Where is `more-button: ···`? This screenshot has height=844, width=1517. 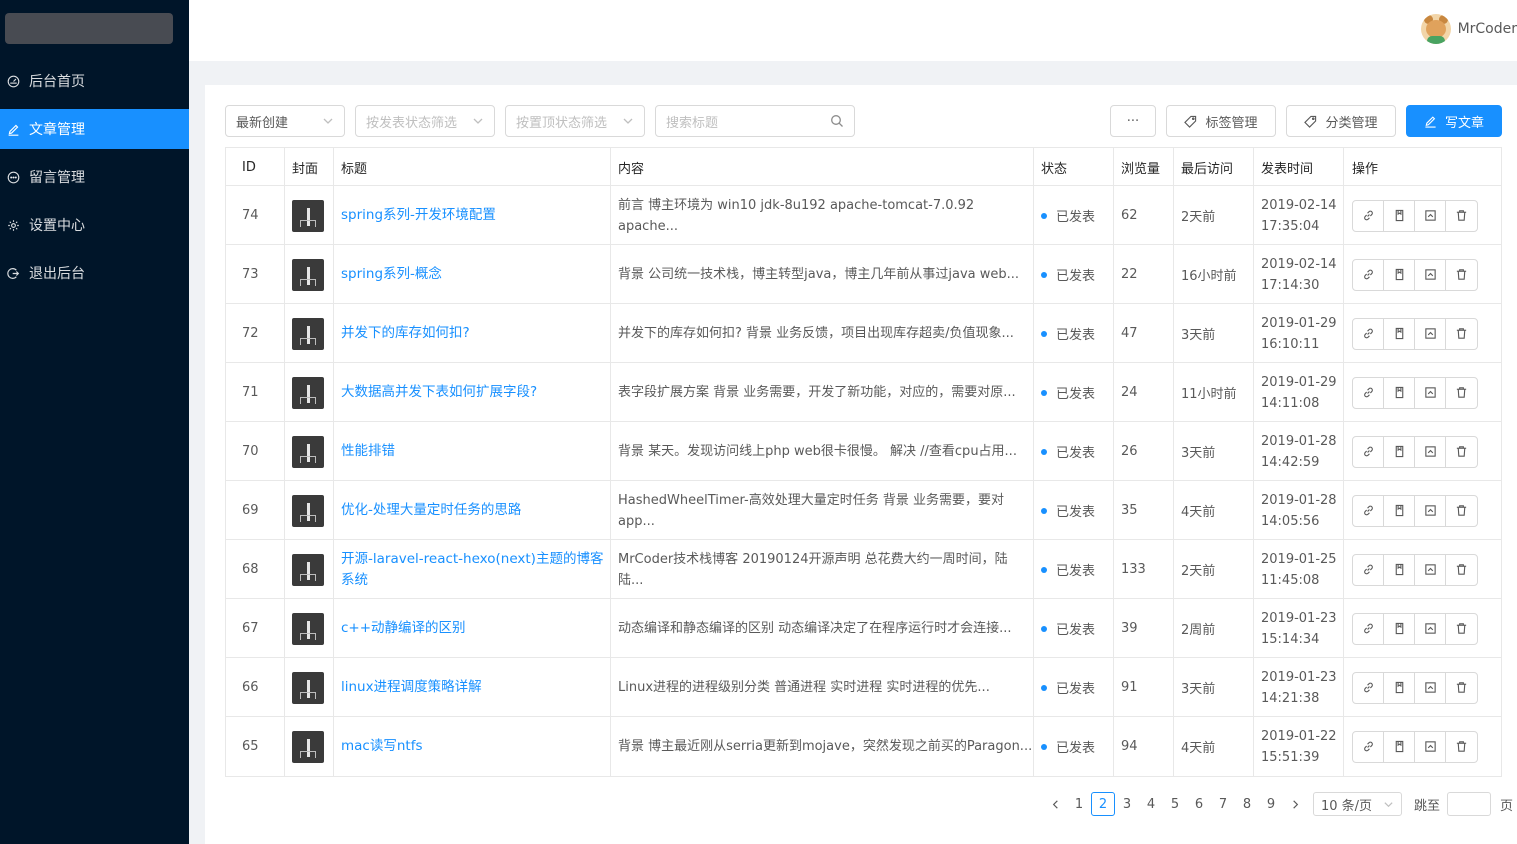
more-button: ··· is located at coordinates (1133, 121).